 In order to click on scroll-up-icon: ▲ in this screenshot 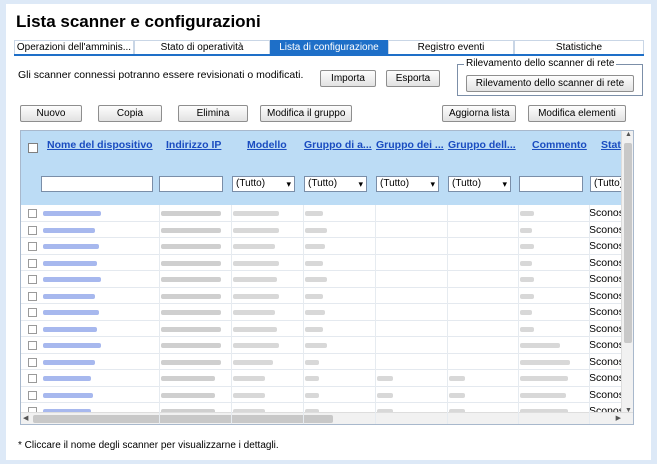, I will do `click(628, 134)`.